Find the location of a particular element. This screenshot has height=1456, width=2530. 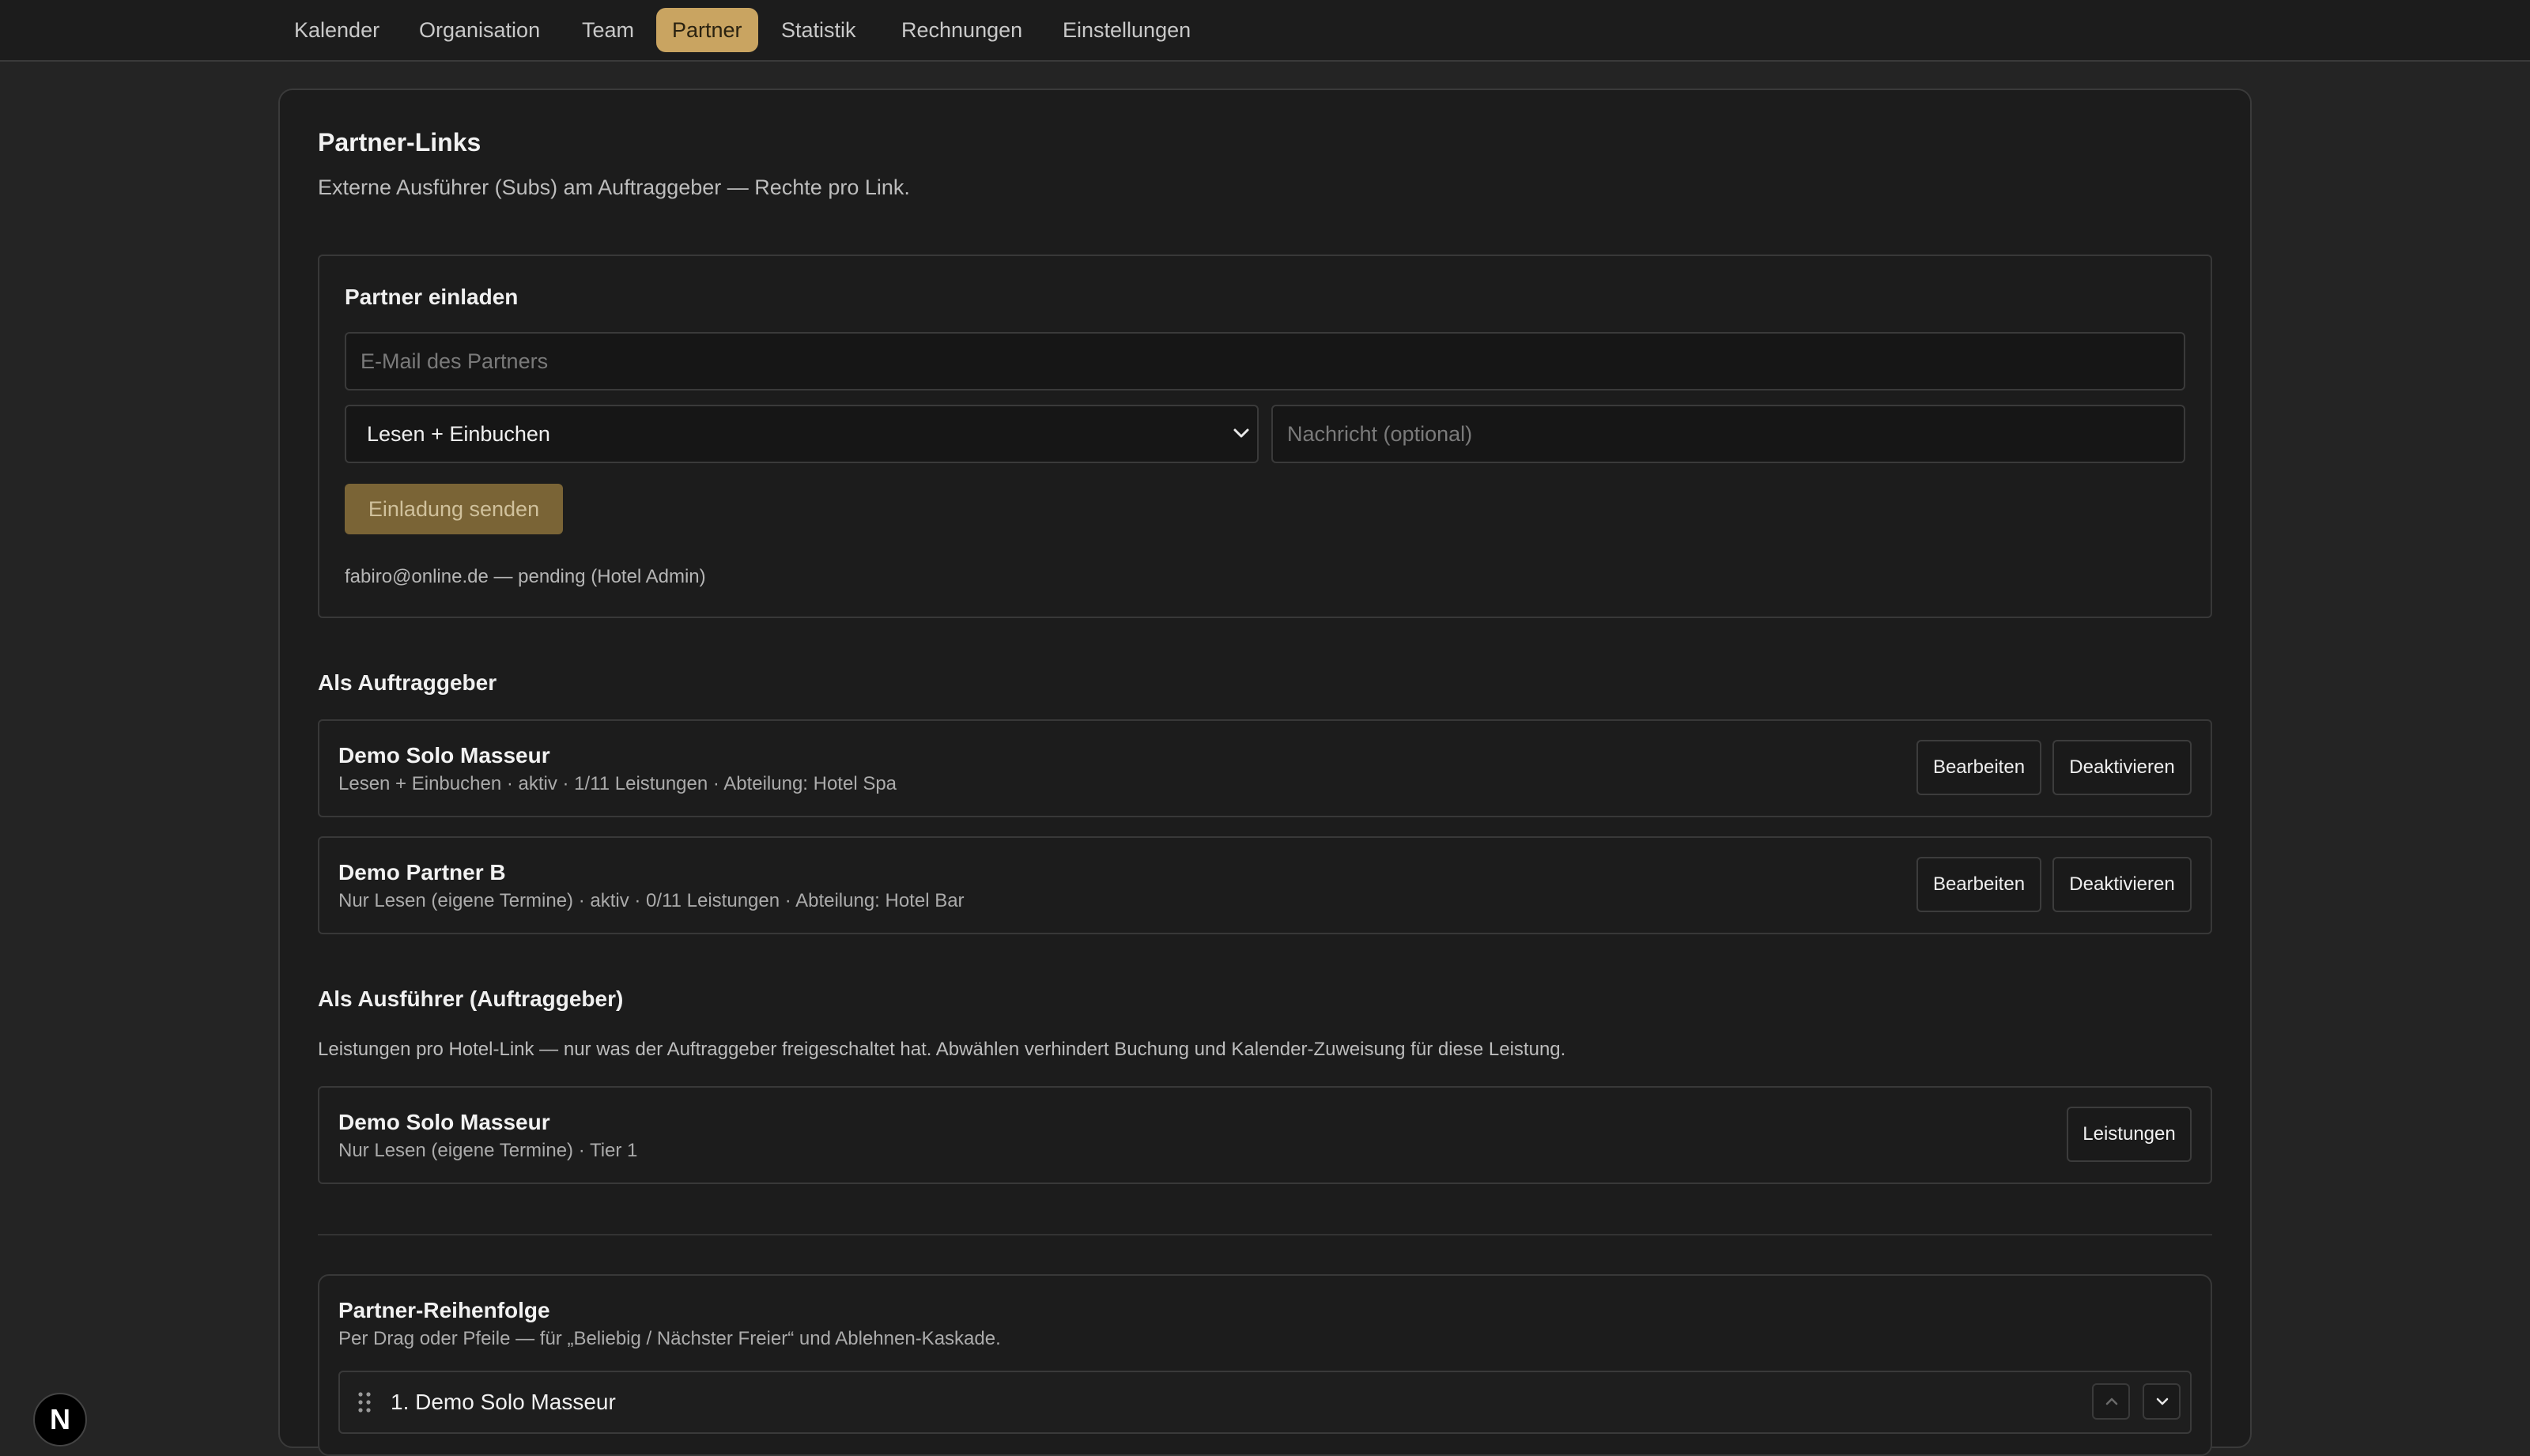

executor-link-row is located at coordinates (1265, 1135).